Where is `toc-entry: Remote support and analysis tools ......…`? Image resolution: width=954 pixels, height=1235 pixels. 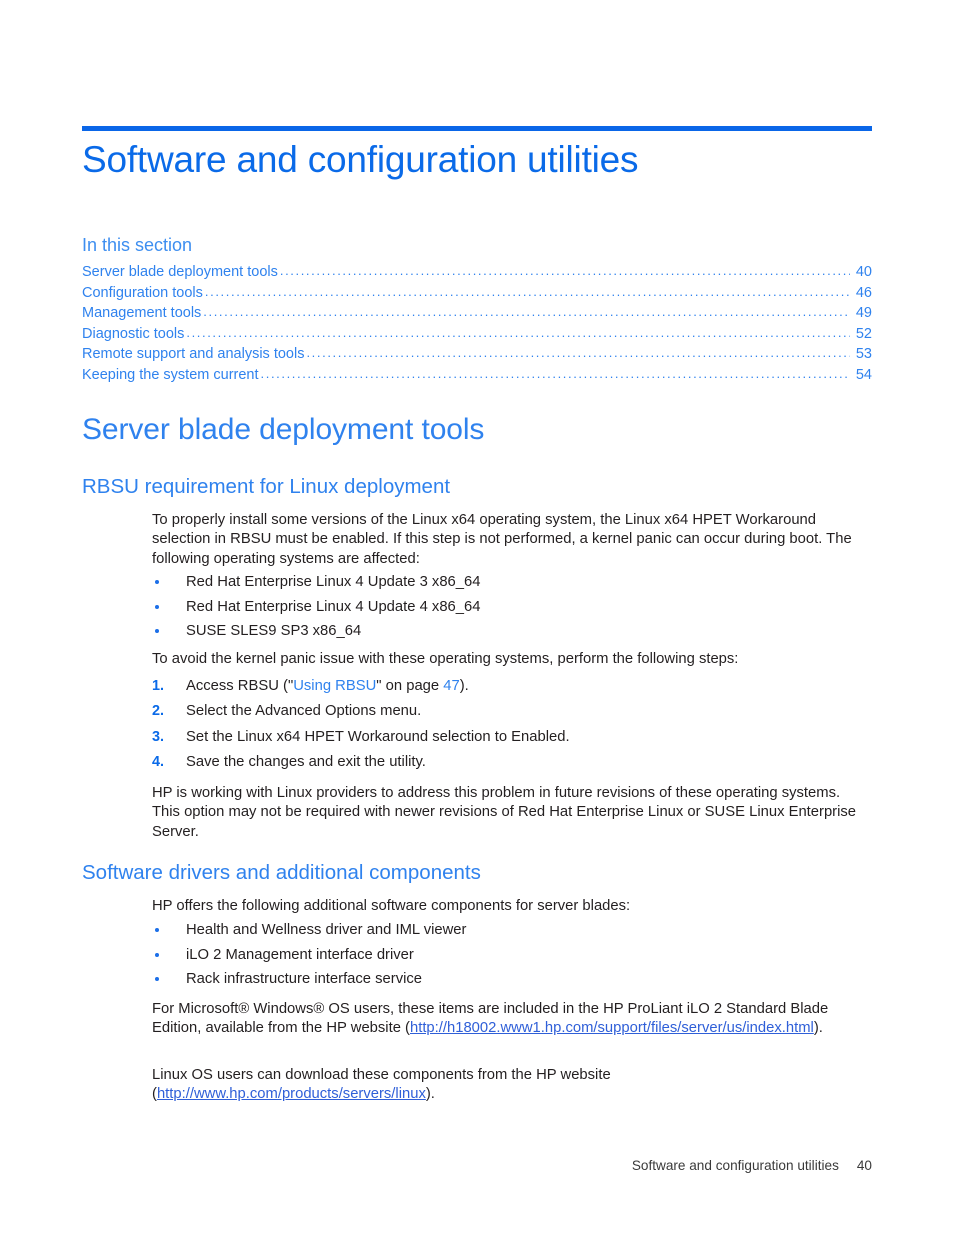
toc-entry: Remote support and analysis tools ......… is located at coordinates (477, 354).